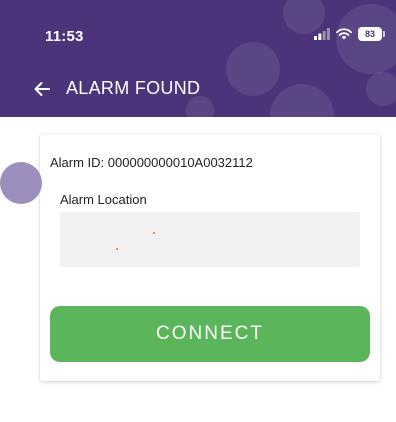 The height and width of the screenshot is (422, 396). I want to click on battery-level: 83, so click(369, 34).